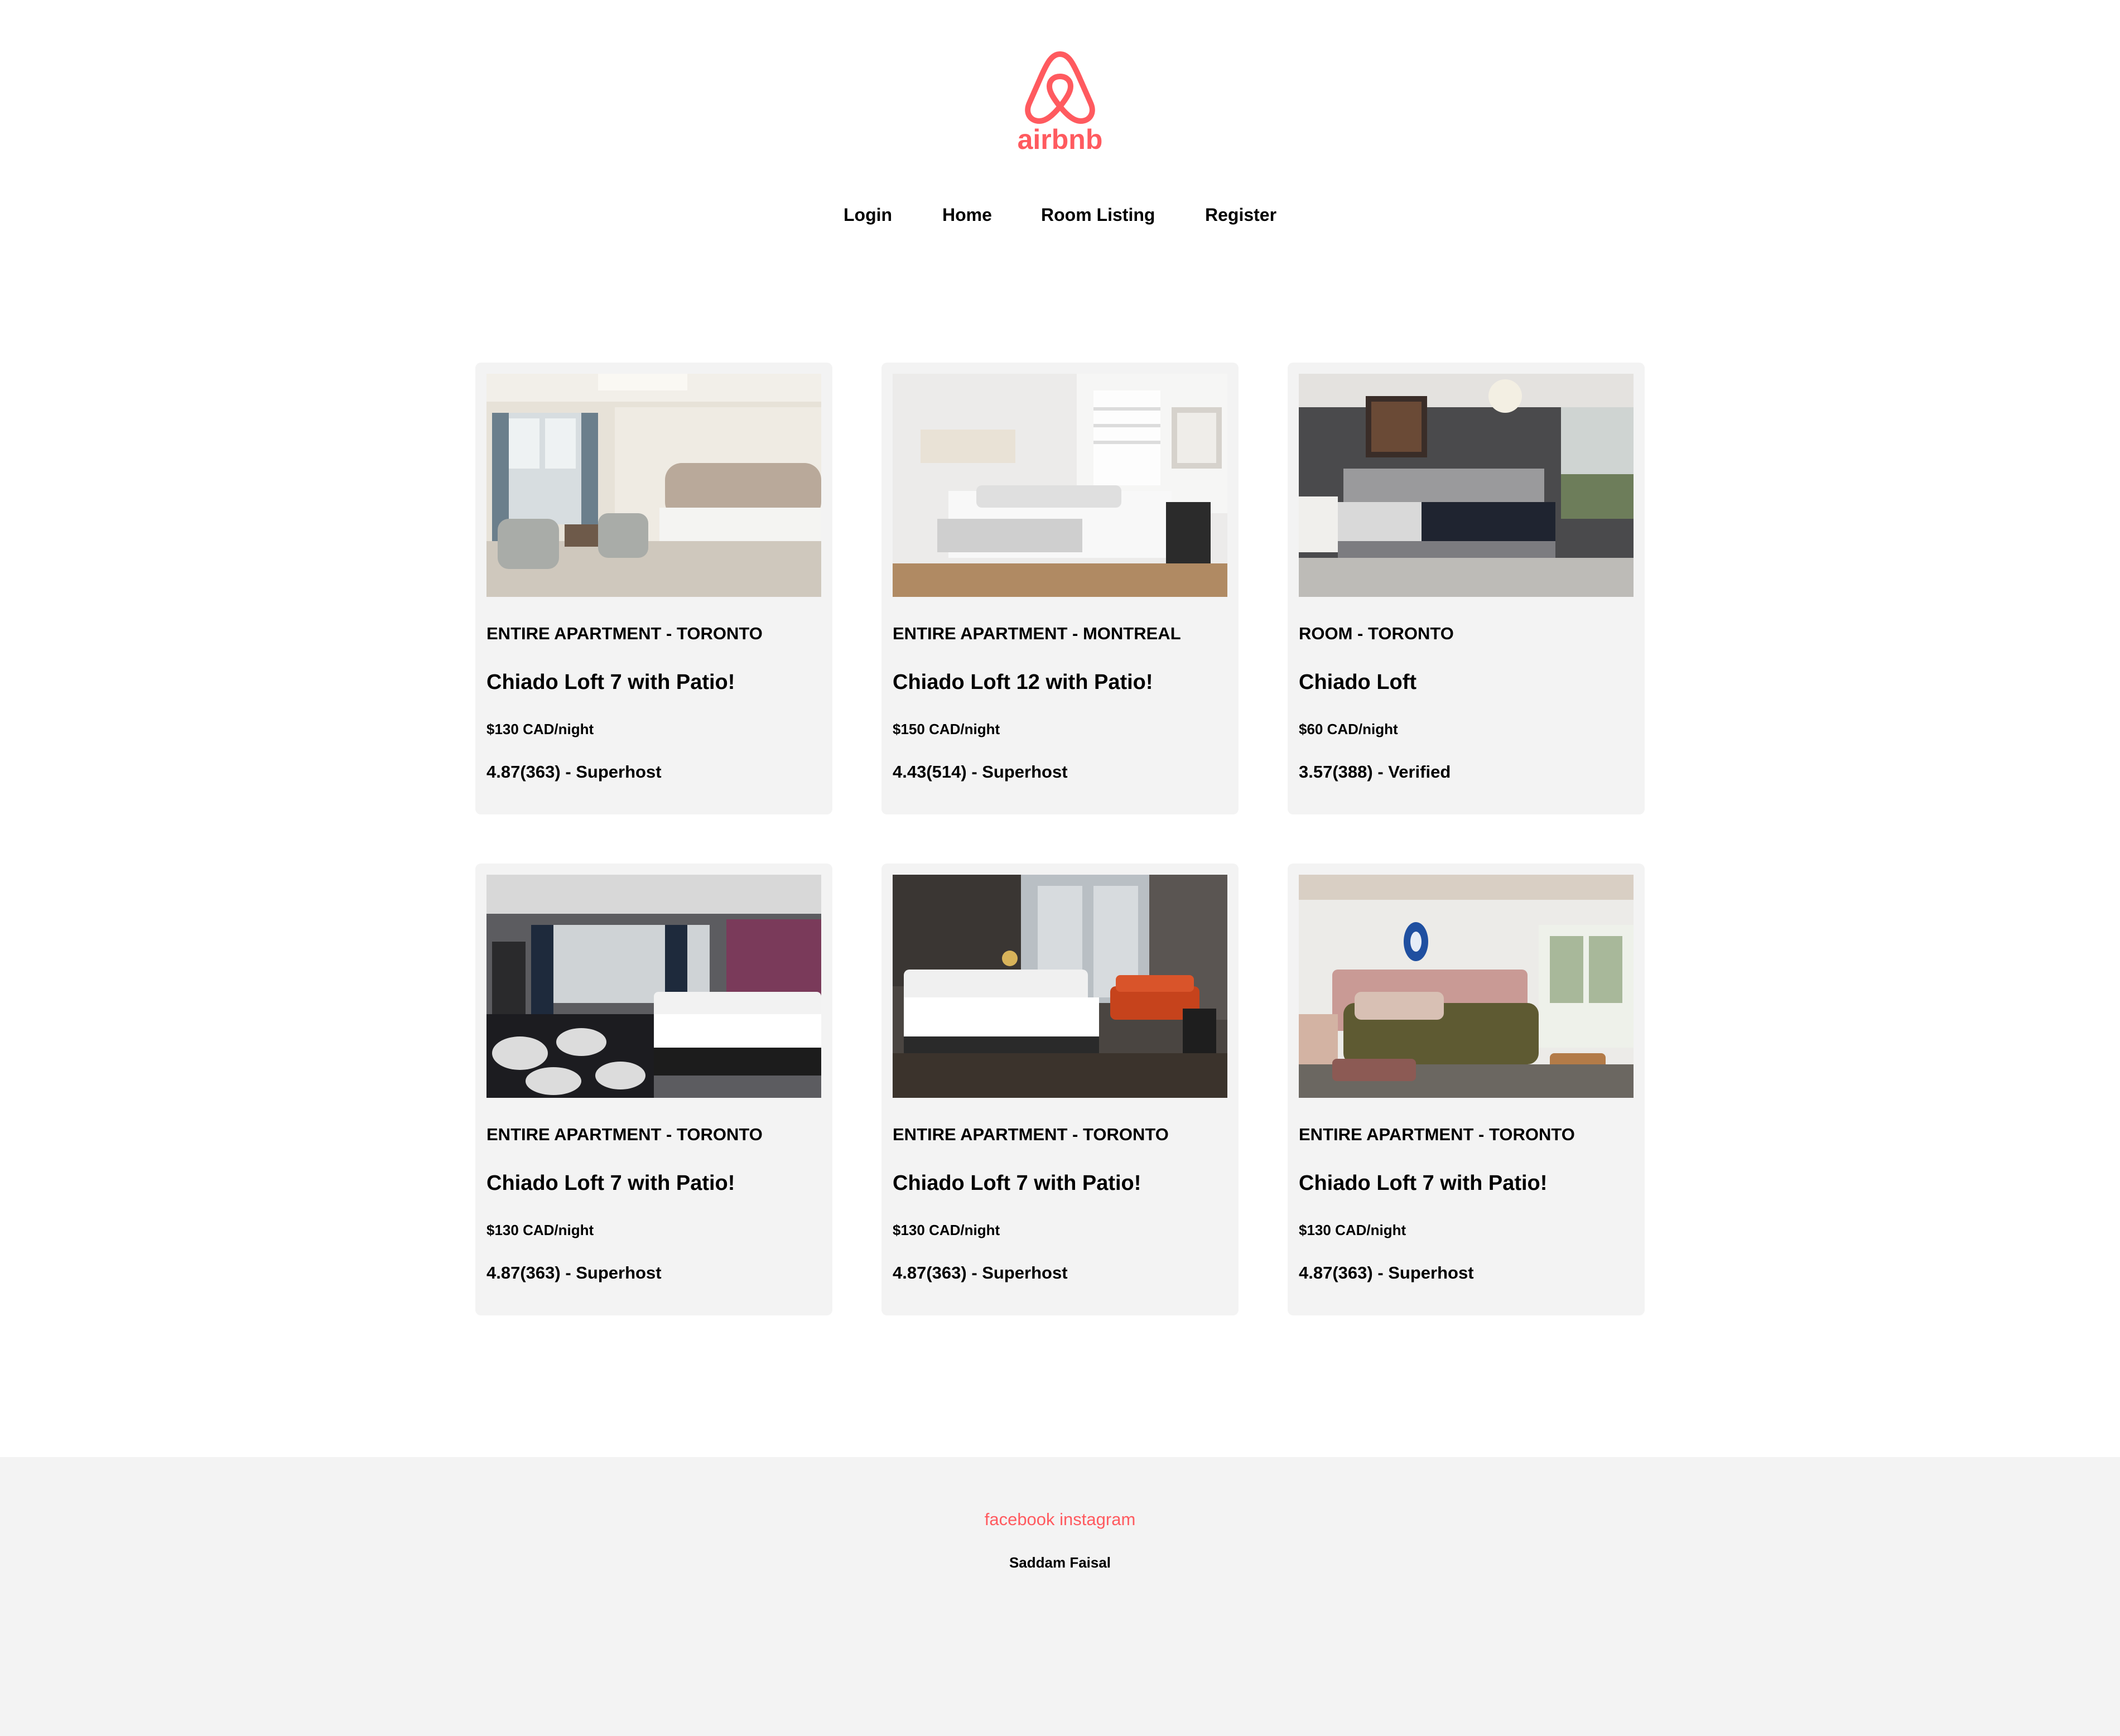  I want to click on listing-rating: 3.57(388) - Verified, so click(1375, 772).